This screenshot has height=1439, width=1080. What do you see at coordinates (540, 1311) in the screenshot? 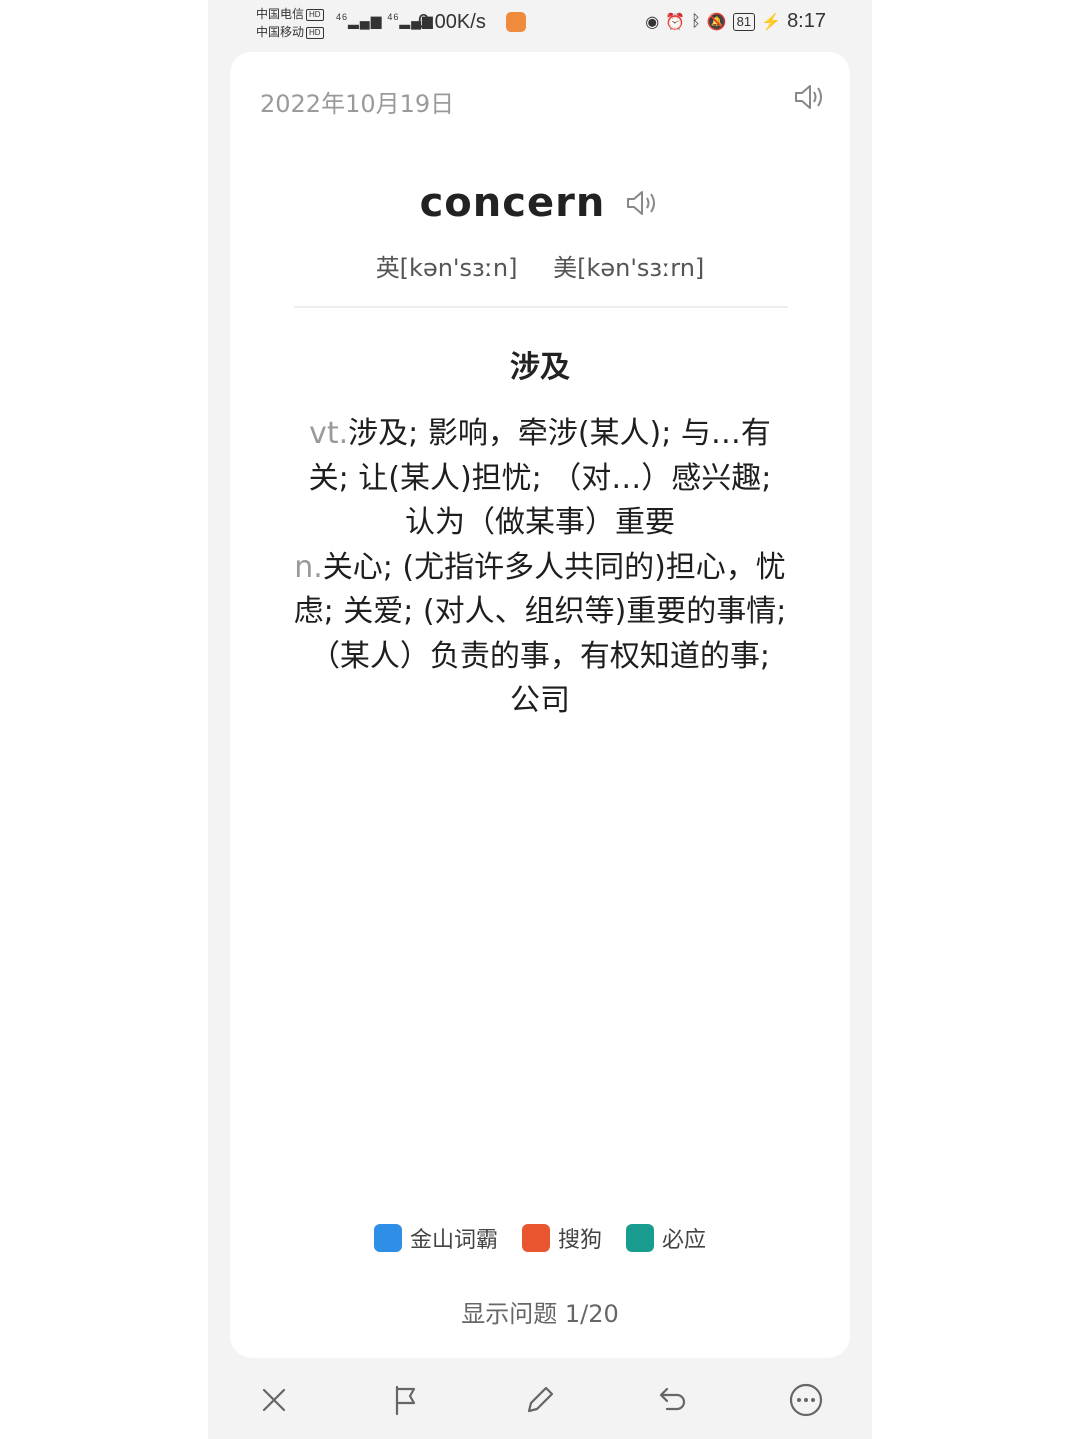
I see `show-question-button: 显示问题 1/20` at bounding box center [540, 1311].